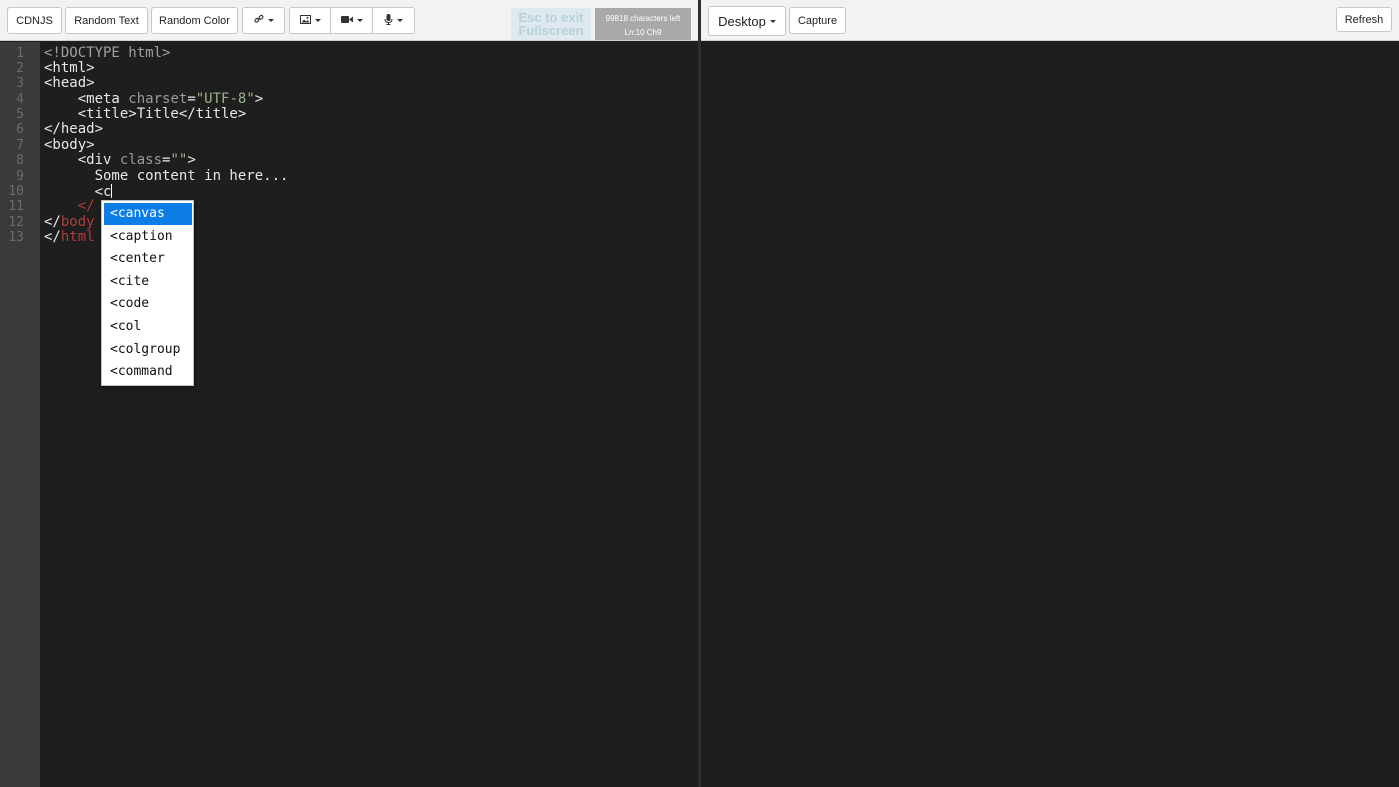 The width and height of the screenshot is (1399, 787). I want to click on exit-fullscreen-hint: Esc to exit Fullscreen, so click(551, 24).